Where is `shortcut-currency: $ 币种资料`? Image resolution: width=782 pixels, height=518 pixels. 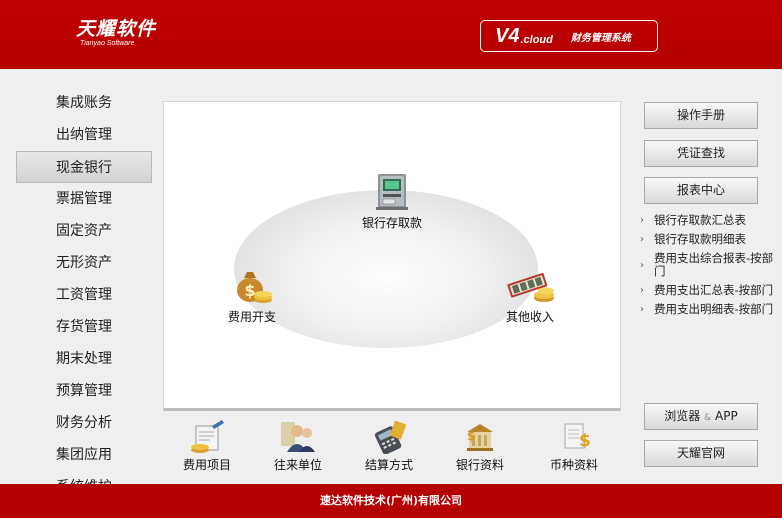
shortcut-currency: $ 币种资料 is located at coordinates (574, 446).